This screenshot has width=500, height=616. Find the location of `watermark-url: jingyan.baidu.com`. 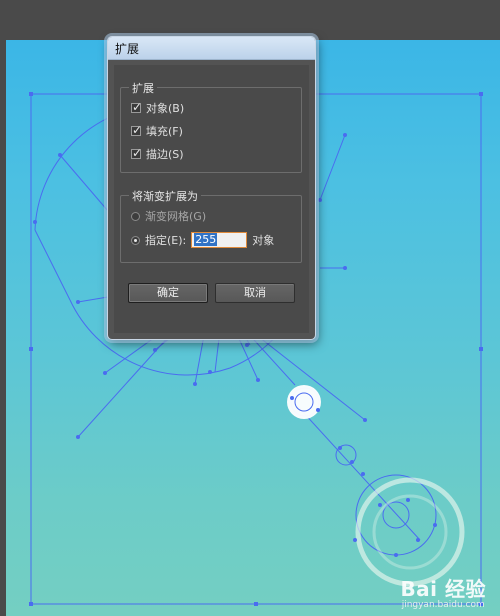

watermark-url: jingyan.baidu.com is located at coordinates (443, 605).